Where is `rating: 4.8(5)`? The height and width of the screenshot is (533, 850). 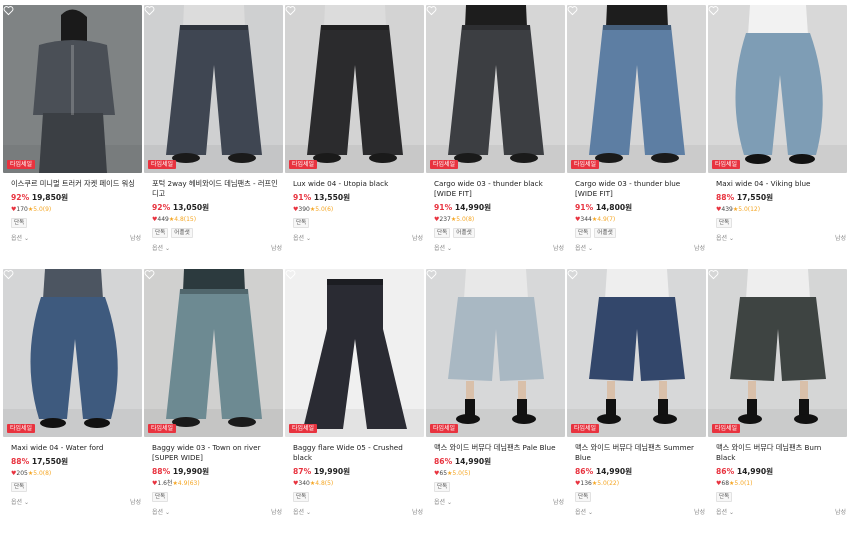
rating: 4.8(5) is located at coordinates (324, 483).